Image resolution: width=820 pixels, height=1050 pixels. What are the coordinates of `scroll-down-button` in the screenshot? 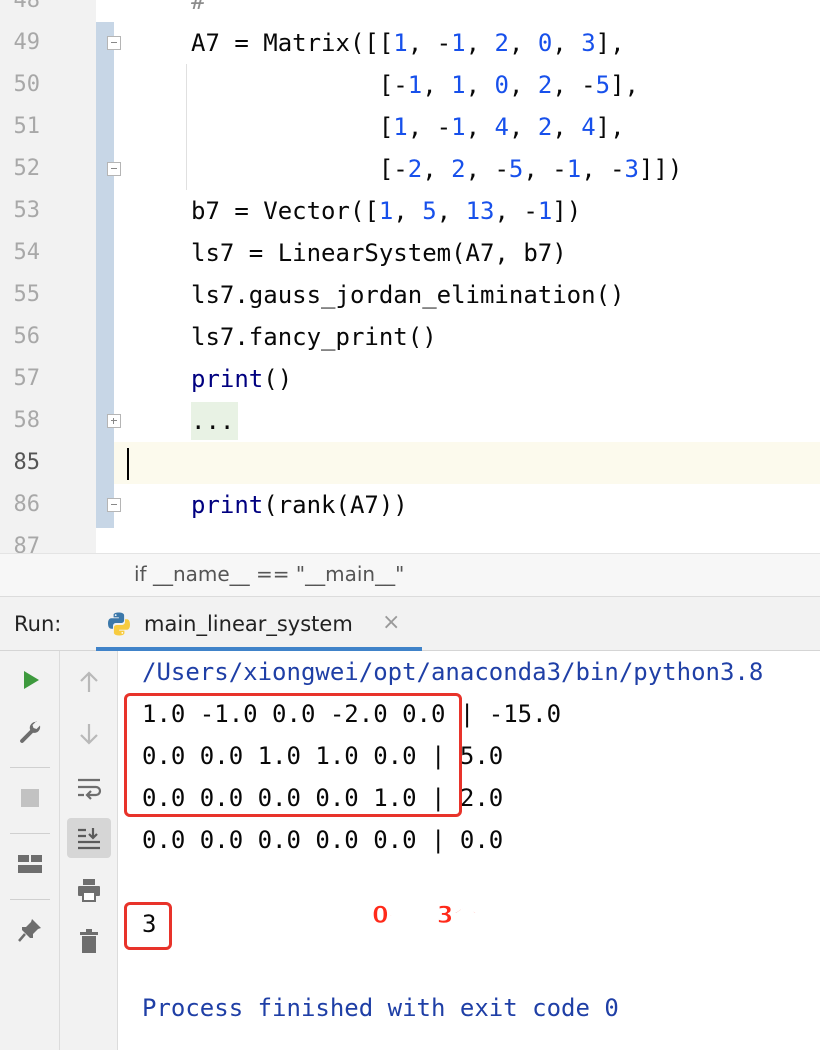 It's located at (89, 734).